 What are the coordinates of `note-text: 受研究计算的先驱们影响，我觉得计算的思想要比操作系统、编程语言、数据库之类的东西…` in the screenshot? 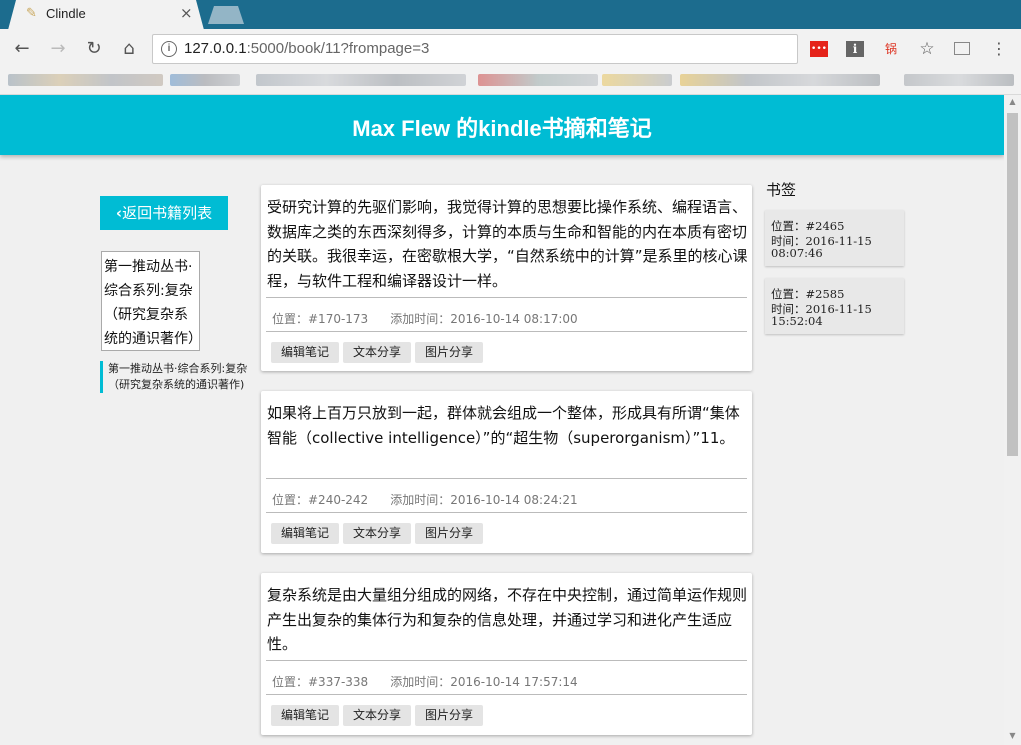 It's located at (507, 244).